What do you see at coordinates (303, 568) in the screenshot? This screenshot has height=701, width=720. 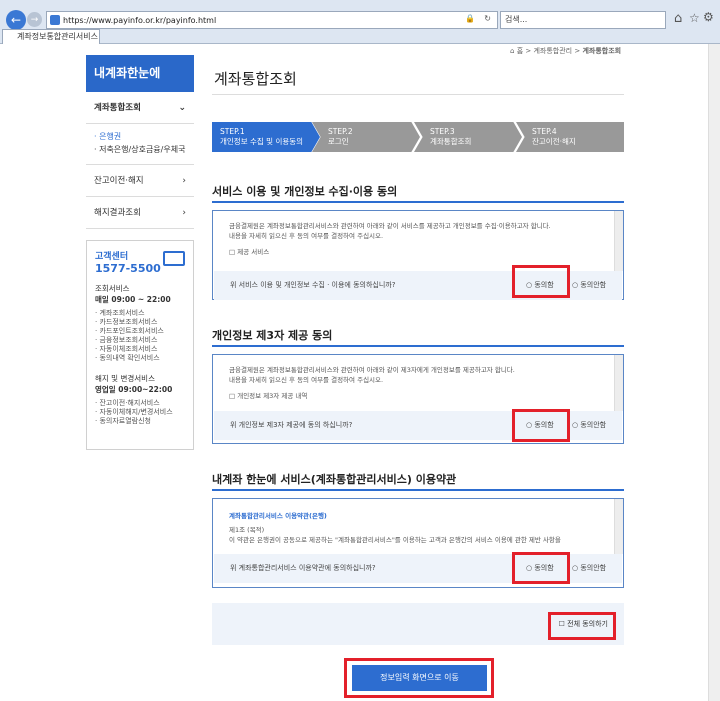 I see `consent-question: 위 계좌통합관리서비스 이용약관에 동의하십니까?` at bounding box center [303, 568].